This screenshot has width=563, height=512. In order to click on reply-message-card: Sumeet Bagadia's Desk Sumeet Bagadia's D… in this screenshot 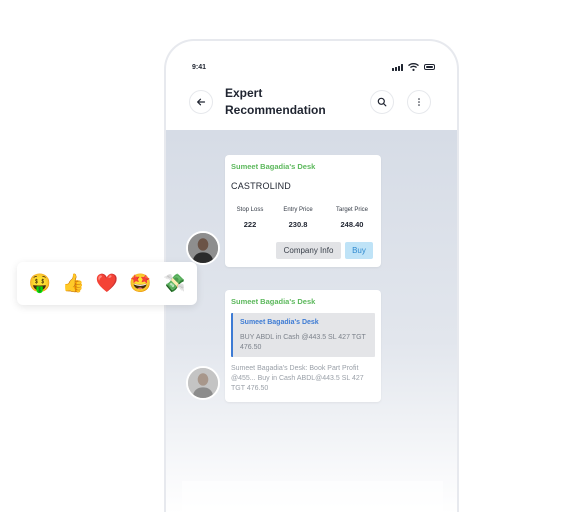, I will do `click(303, 346)`.